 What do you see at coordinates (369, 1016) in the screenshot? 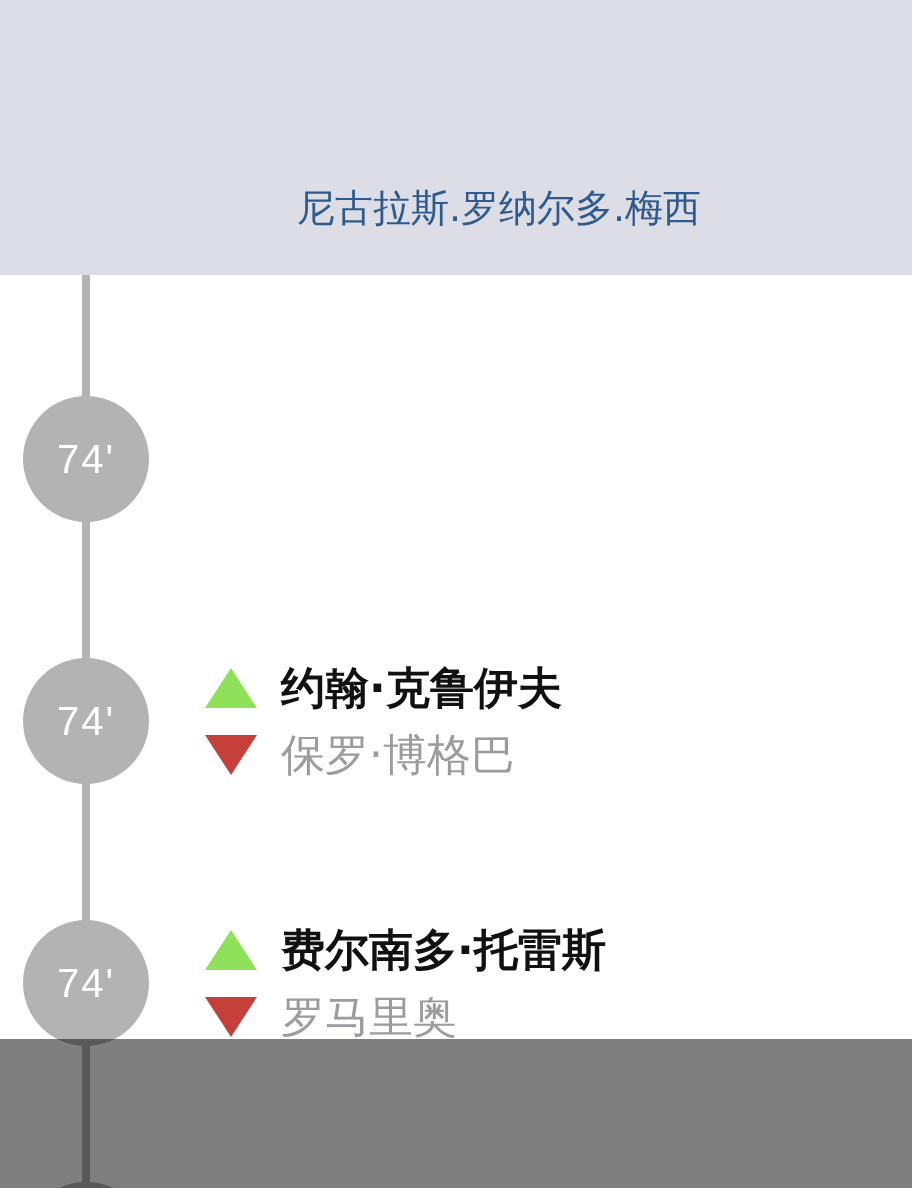
I see `player-out-name: 罗马里奥` at bounding box center [369, 1016].